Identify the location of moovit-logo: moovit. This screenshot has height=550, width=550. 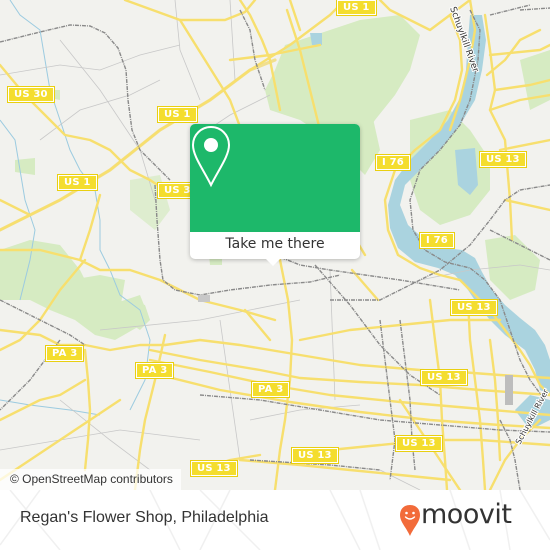
(469, 518).